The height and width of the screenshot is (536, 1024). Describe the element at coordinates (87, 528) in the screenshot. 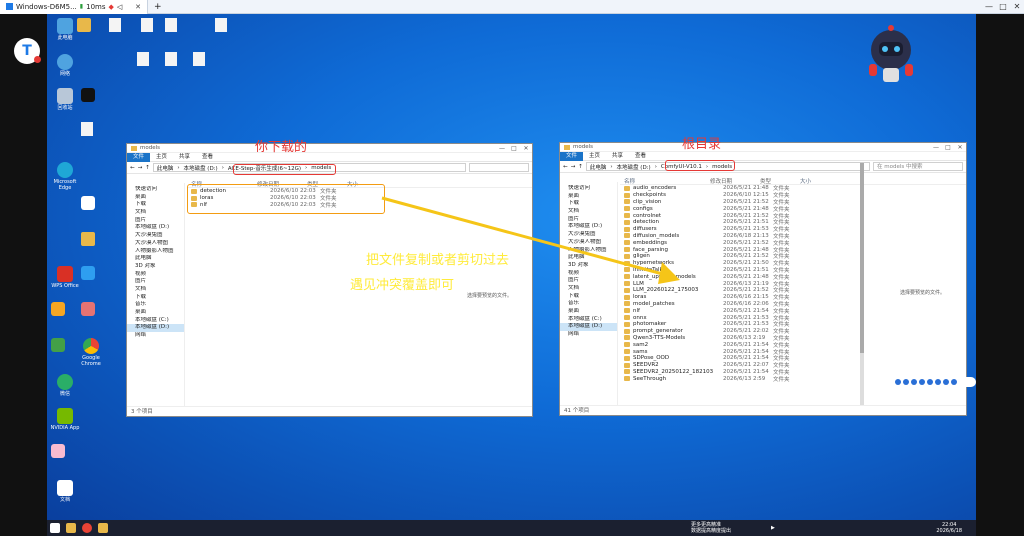

I see `chrome-icon` at that location.